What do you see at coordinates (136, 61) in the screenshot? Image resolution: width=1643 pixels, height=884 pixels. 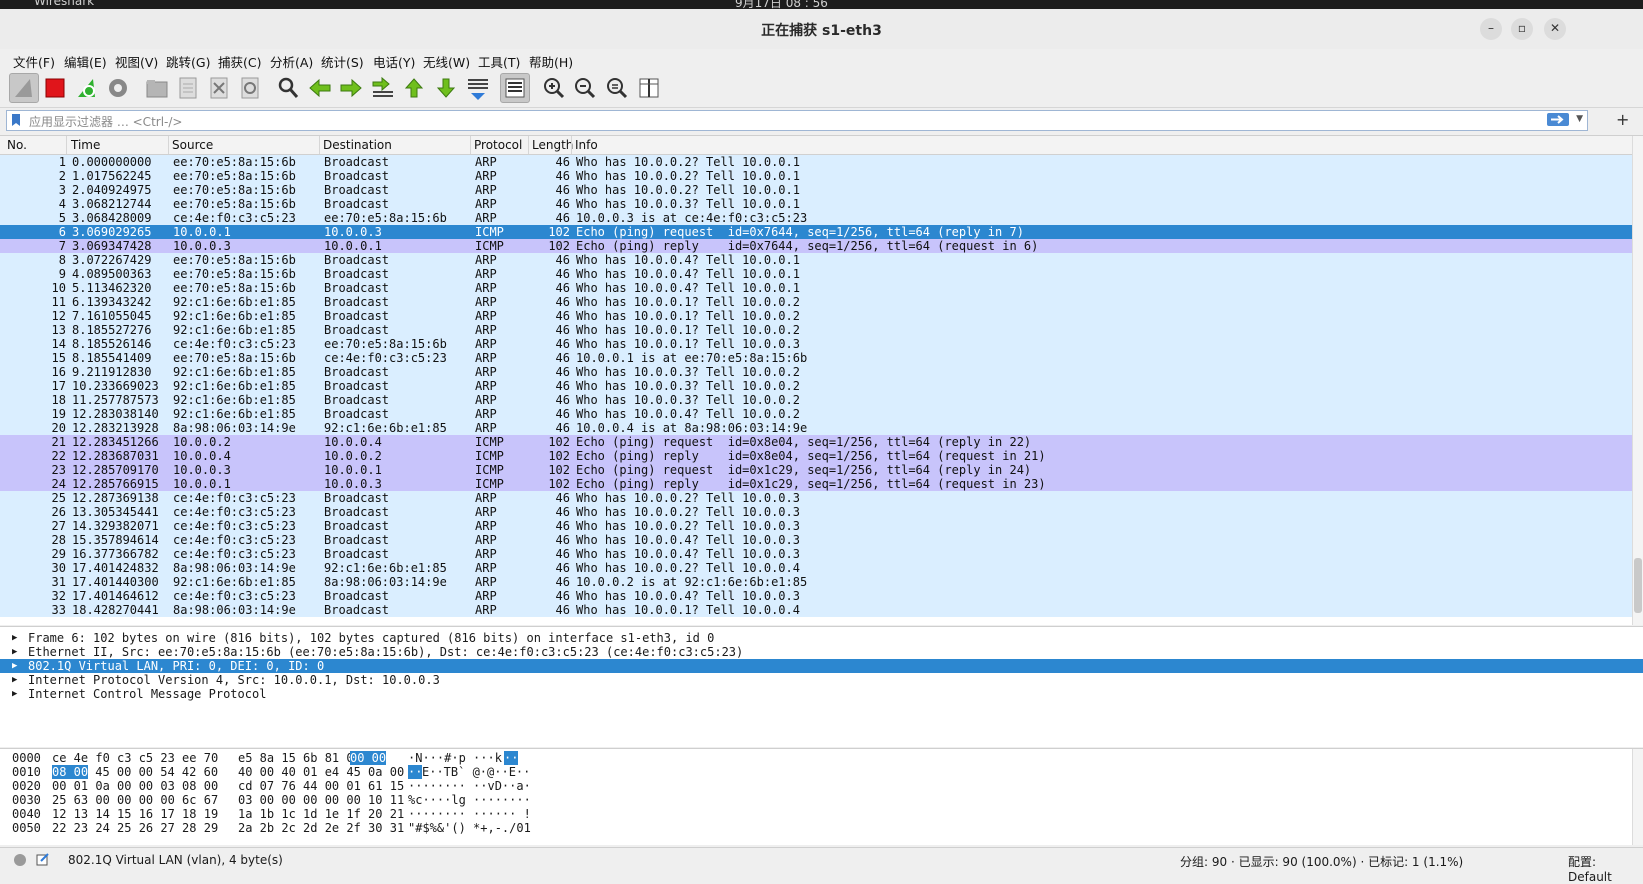 I see `menu-view: 视图(V)` at bounding box center [136, 61].